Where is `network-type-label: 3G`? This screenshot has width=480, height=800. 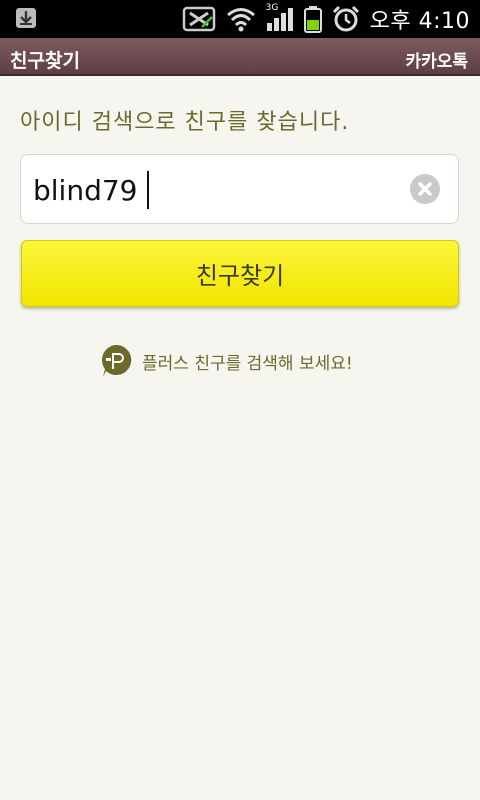
network-type-label: 3G is located at coordinates (272, 8).